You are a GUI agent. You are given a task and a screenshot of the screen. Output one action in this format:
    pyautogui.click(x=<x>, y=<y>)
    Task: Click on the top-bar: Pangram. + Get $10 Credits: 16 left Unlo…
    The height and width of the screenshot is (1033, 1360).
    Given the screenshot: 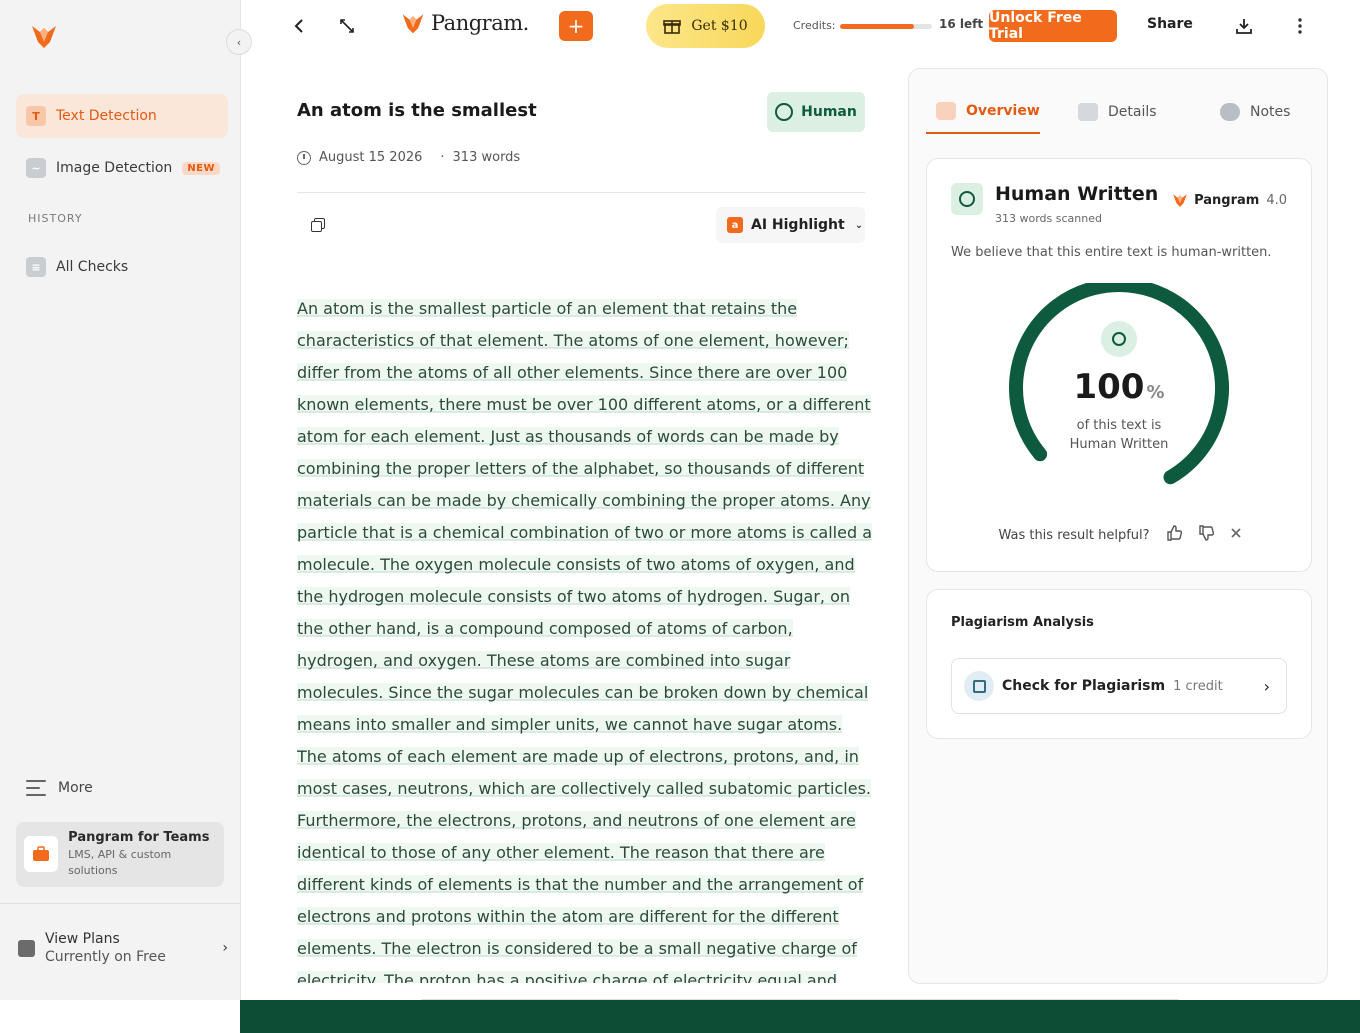 What is the action you would take?
    pyautogui.click(x=800, y=26)
    